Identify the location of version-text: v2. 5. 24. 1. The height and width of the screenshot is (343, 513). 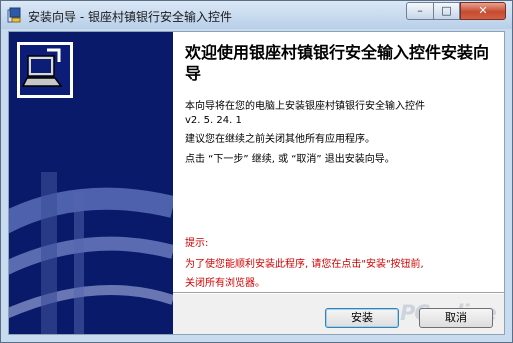
(213, 120).